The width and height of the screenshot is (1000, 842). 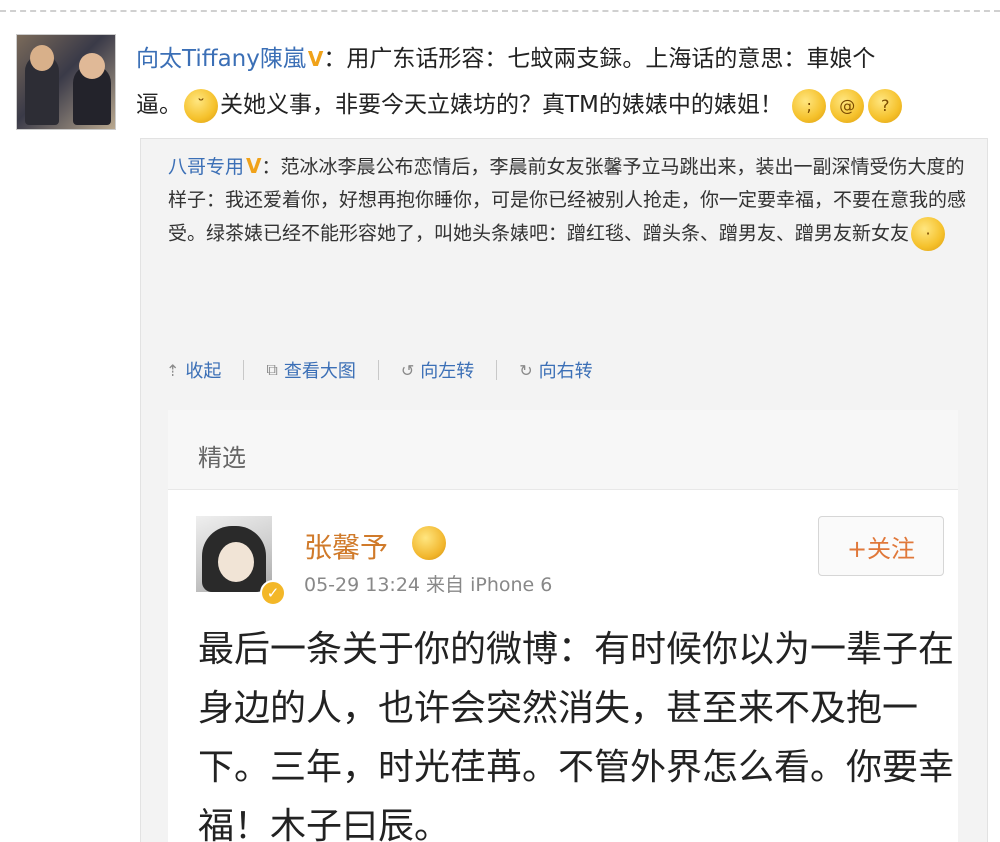 What do you see at coordinates (66, 82) in the screenshot?
I see `author-avatar` at bounding box center [66, 82].